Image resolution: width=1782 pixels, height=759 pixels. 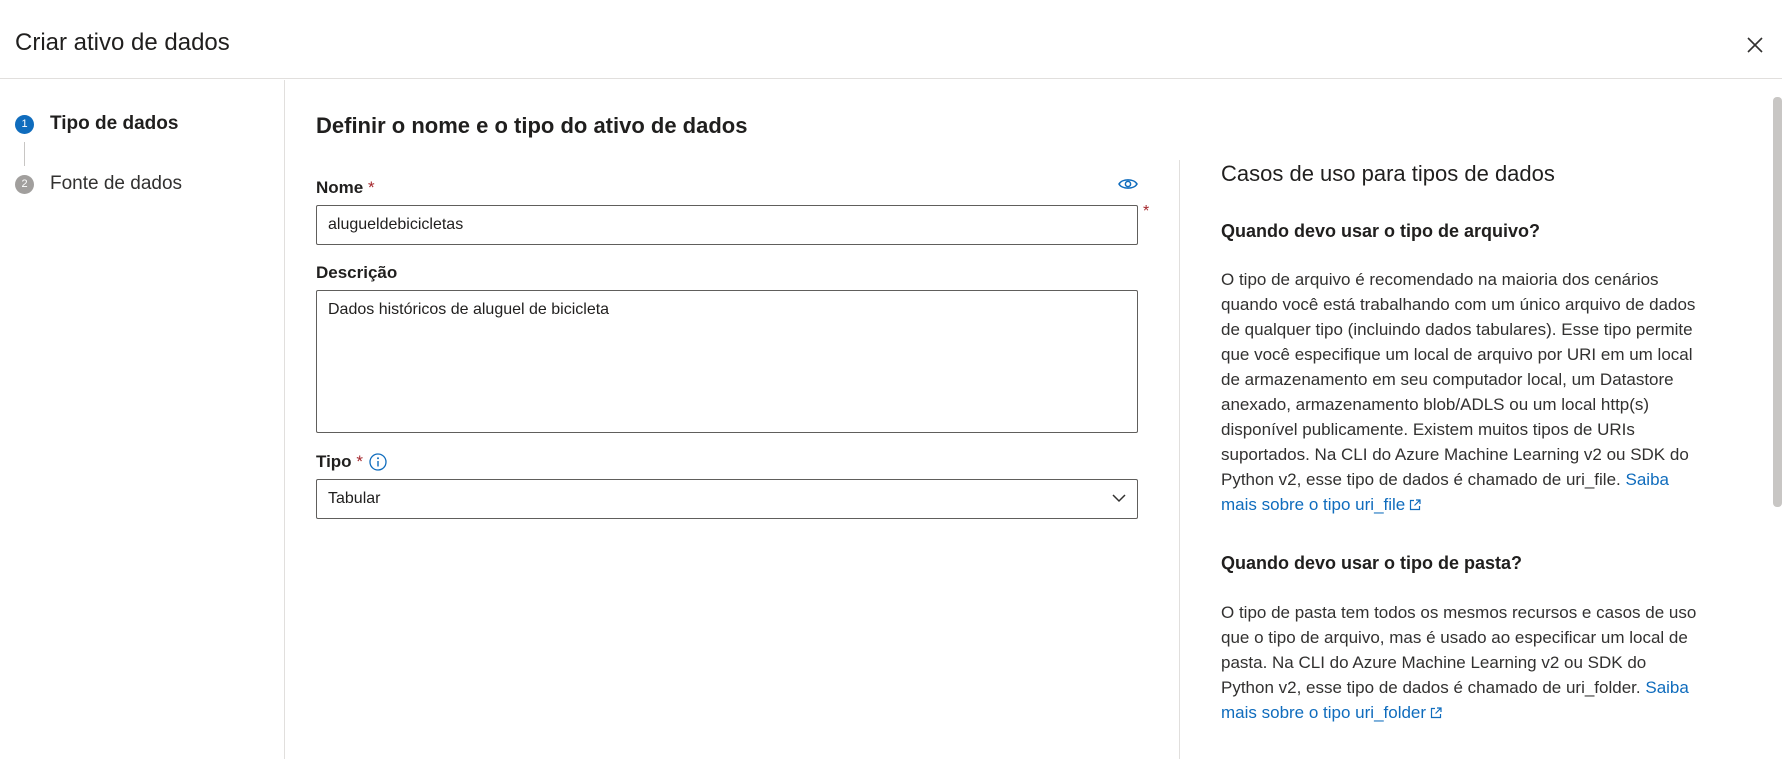 I want to click on type-label-text: Tipo, so click(x=334, y=461).